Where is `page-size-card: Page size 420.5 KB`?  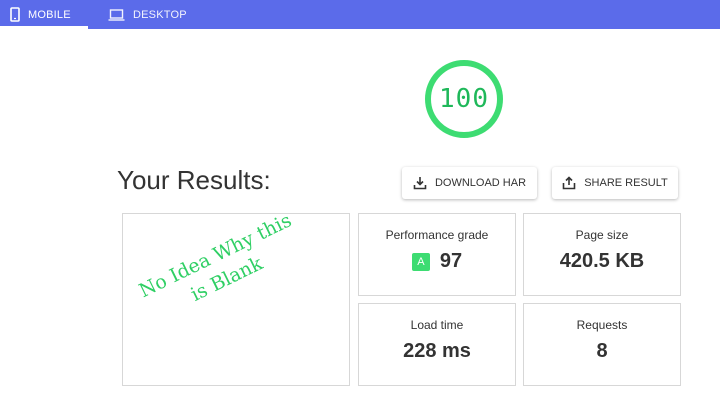 page-size-card: Page size 420.5 KB is located at coordinates (602, 254).